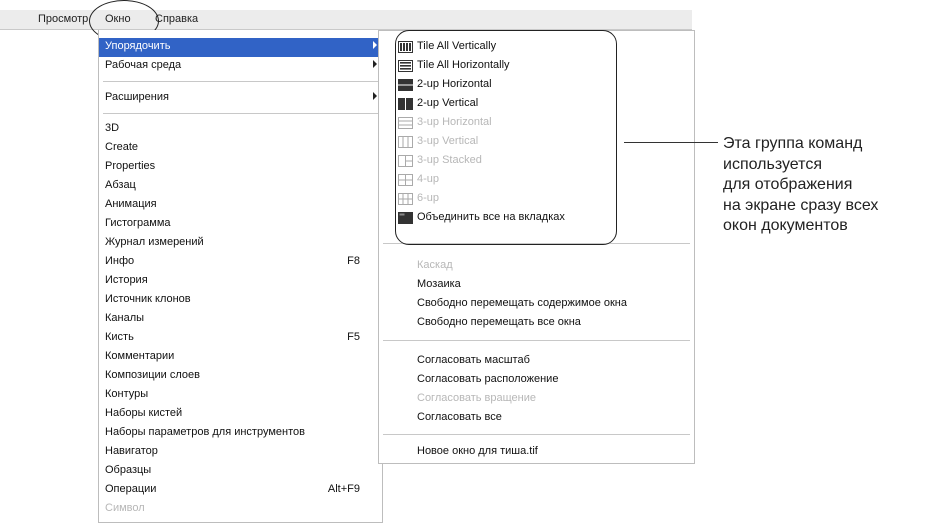 This screenshot has height=523, width=938. What do you see at coordinates (154, 242) in the screenshot?
I see `menu-item-label: Журнал измерений` at bounding box center [154, 242].